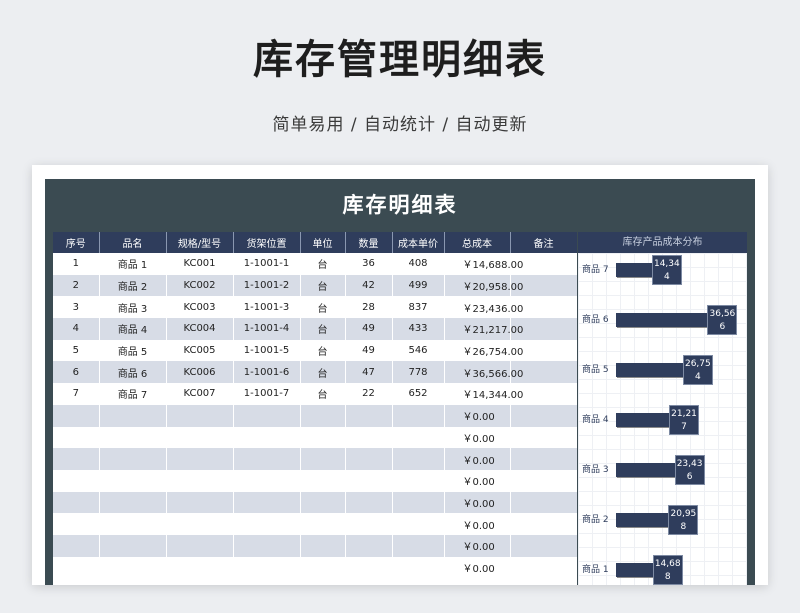 This screenshot has height=613, width=800. What do you see at coordinates (369, 242) in the screenshot?
I see `column-header: 数量` at bounding box center [369, 242].